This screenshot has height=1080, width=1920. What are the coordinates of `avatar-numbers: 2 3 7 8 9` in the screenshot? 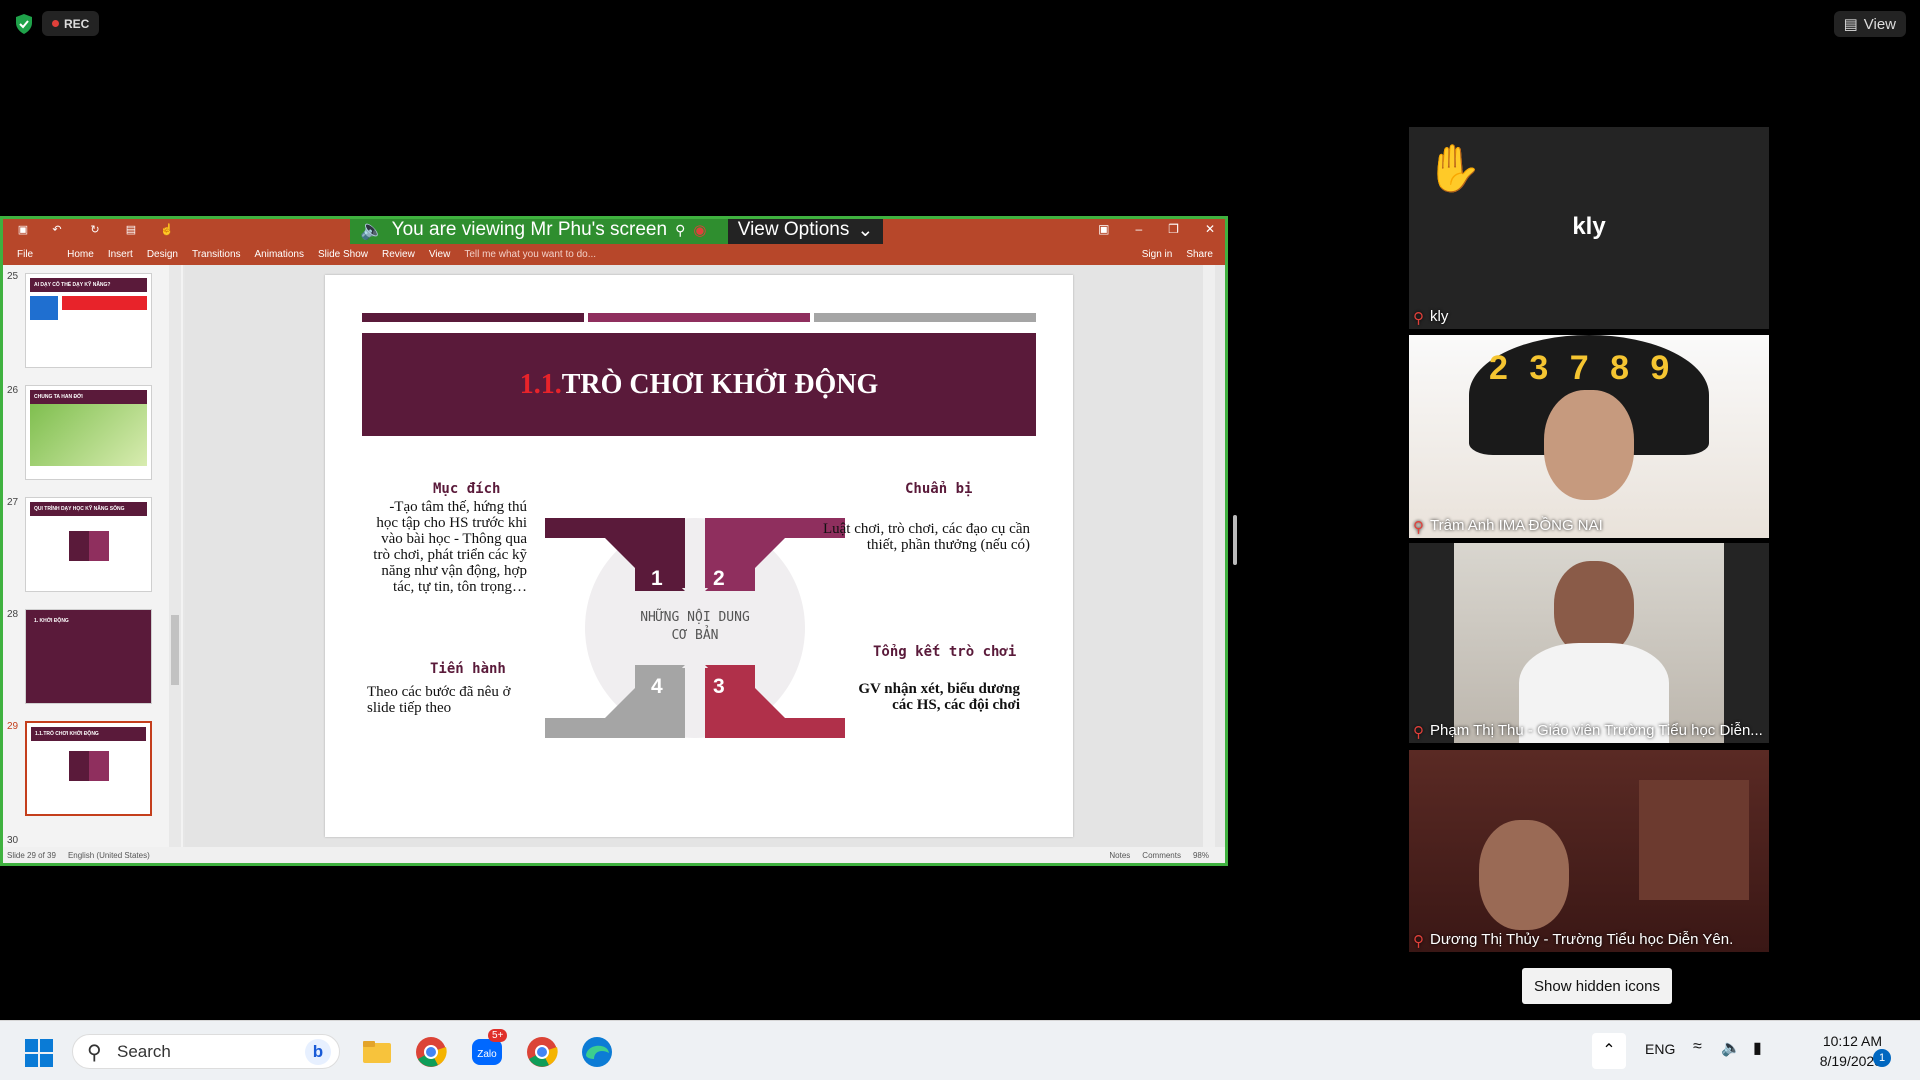 It's located at (1582, 368).